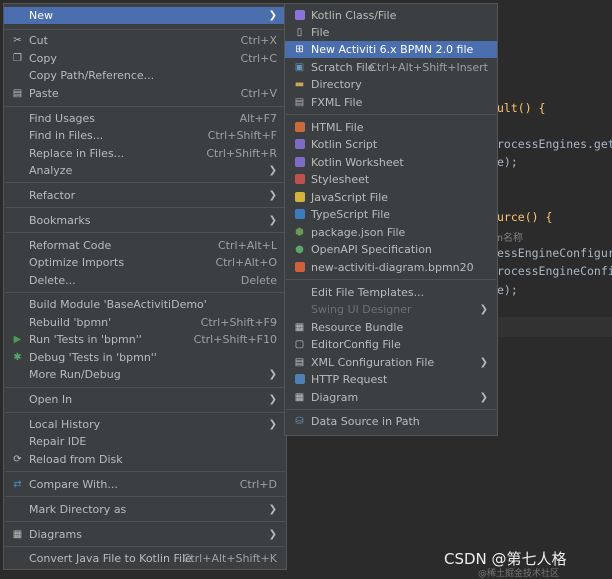  Describe the element at coordinates (299, 197) in the screenshot. I see `javascript-file-icon` at that location.